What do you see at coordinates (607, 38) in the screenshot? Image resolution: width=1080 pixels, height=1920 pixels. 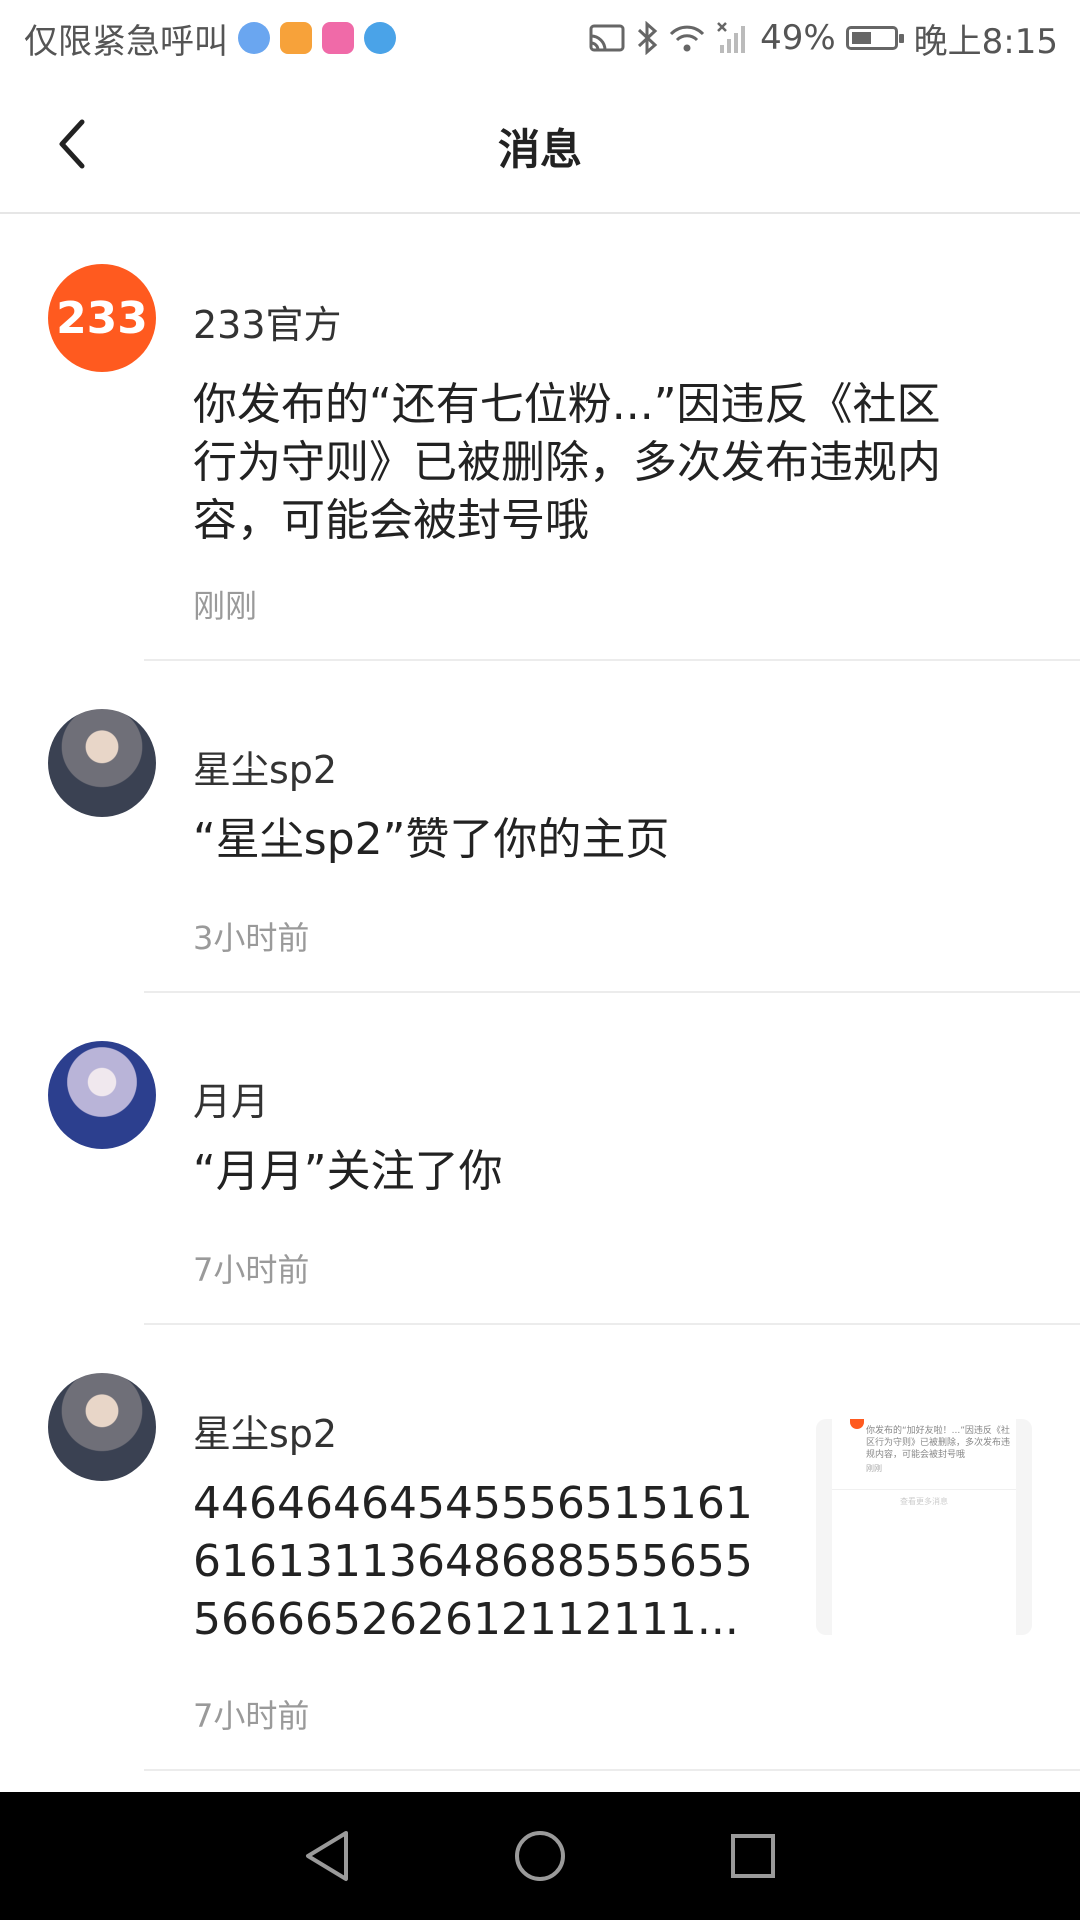 I see `cast-icon` at bounding box center [607, 38].